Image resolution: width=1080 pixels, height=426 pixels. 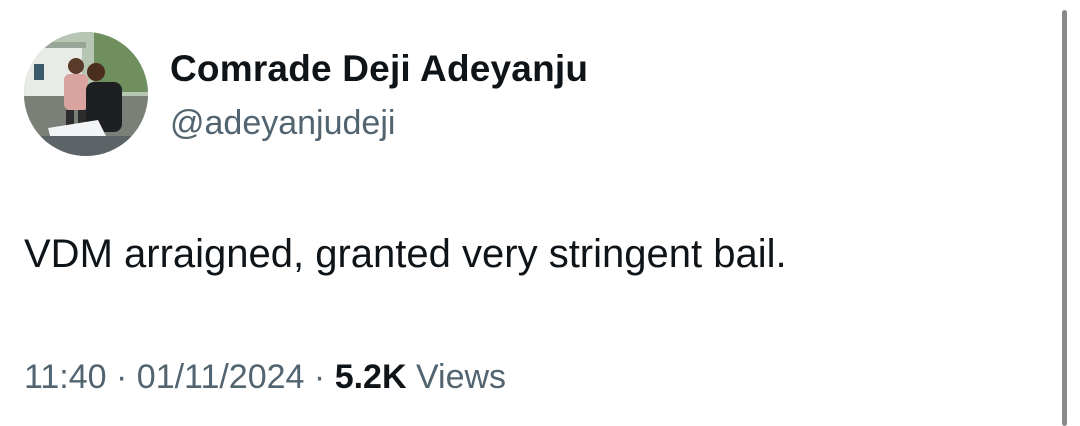 I want to click on views-label: Views, so click(x=461, y=377).